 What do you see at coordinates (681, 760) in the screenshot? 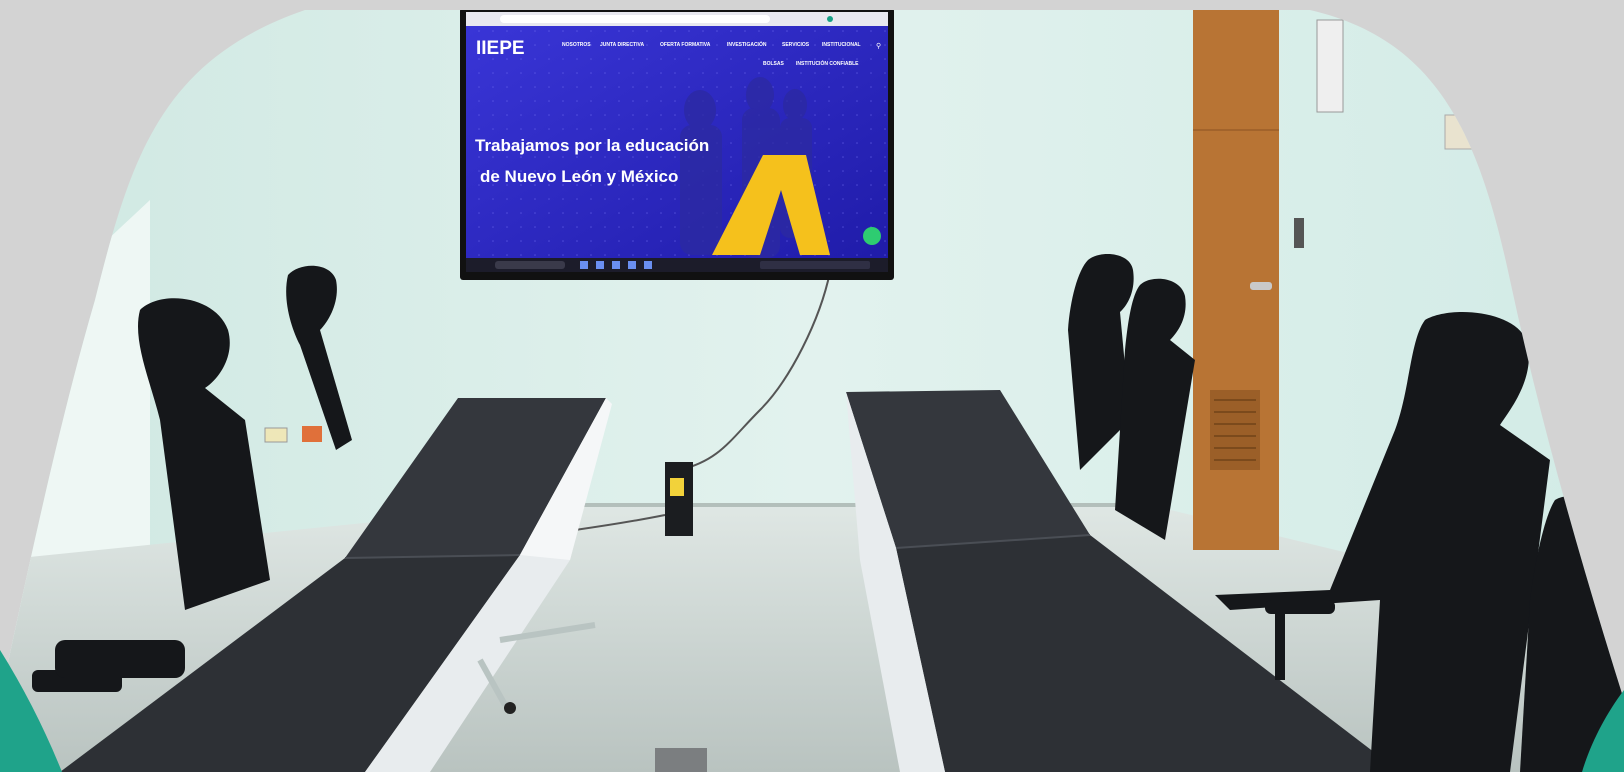
I see `floor-box` at bounding box center [681, 760].